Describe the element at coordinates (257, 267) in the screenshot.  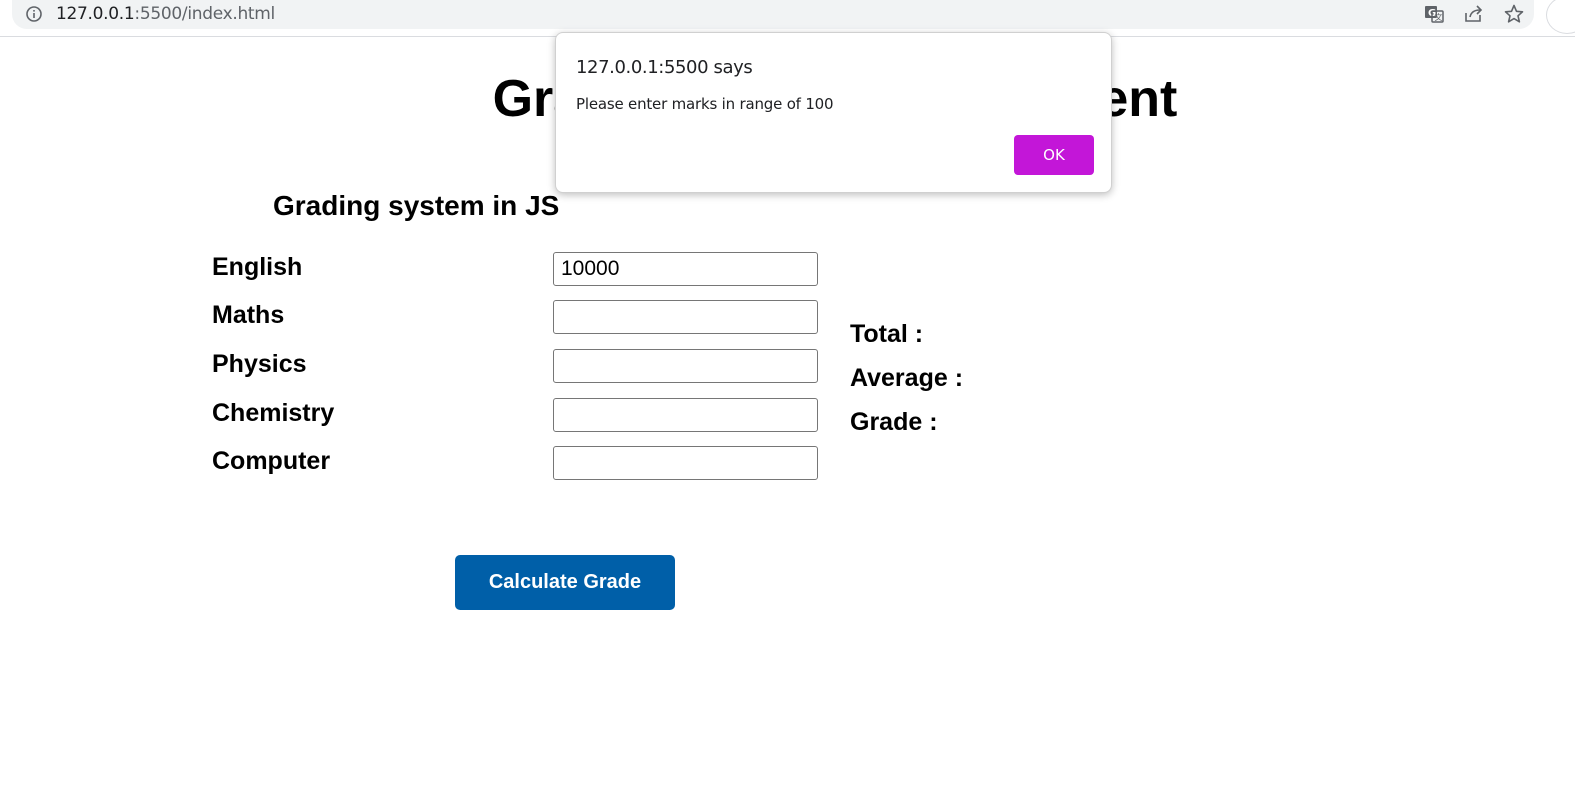
I see `english-label: English` at that location.